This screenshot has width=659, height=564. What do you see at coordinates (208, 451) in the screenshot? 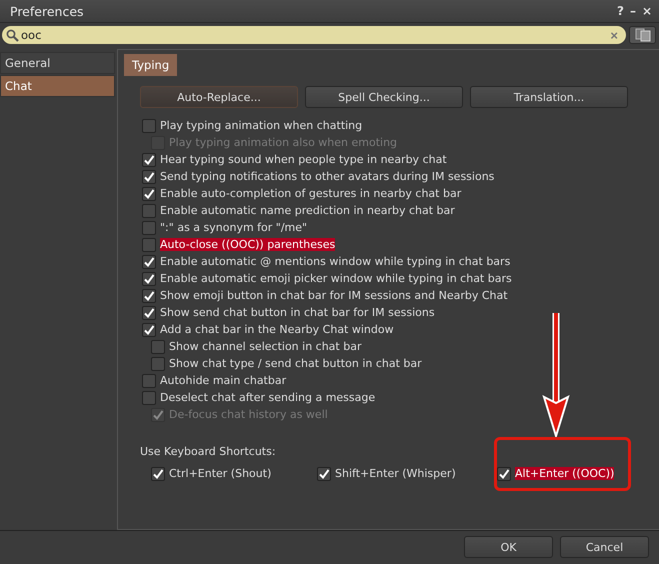
I see `section-label: Use Keyboard Shortcuts:` at bounding box center [208, 451].